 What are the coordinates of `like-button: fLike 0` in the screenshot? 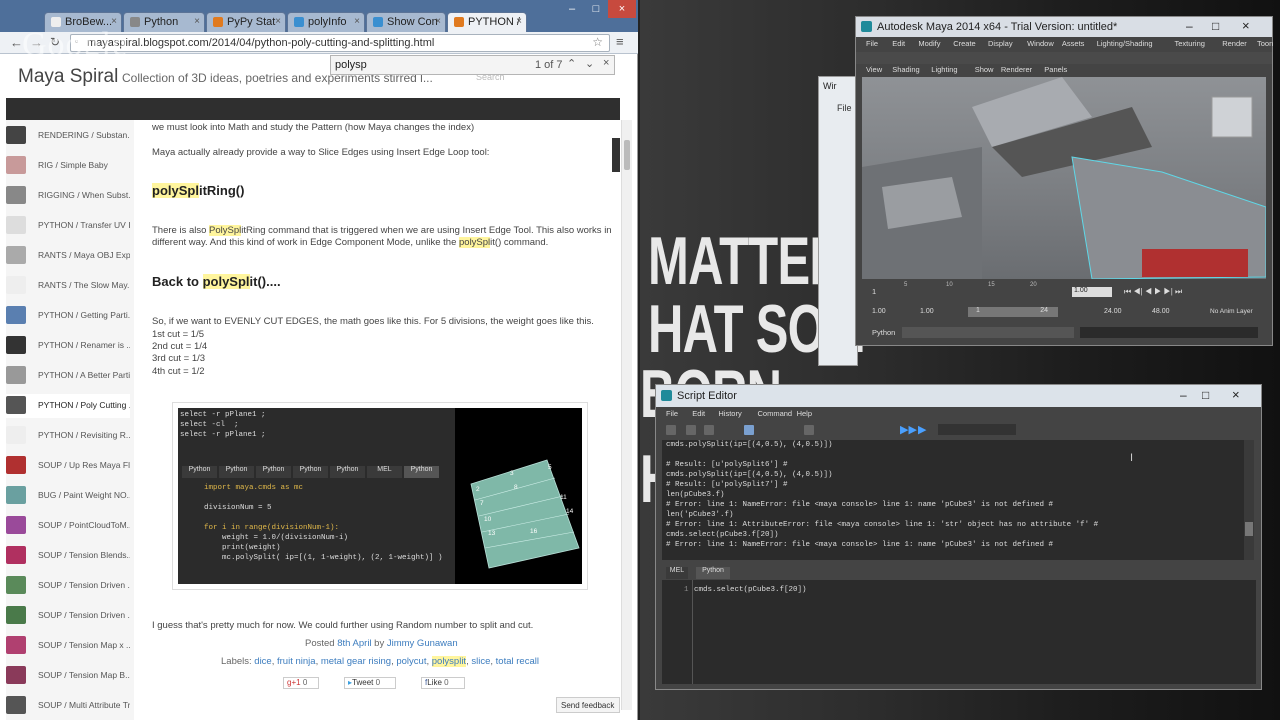 It's located at (443, 683).